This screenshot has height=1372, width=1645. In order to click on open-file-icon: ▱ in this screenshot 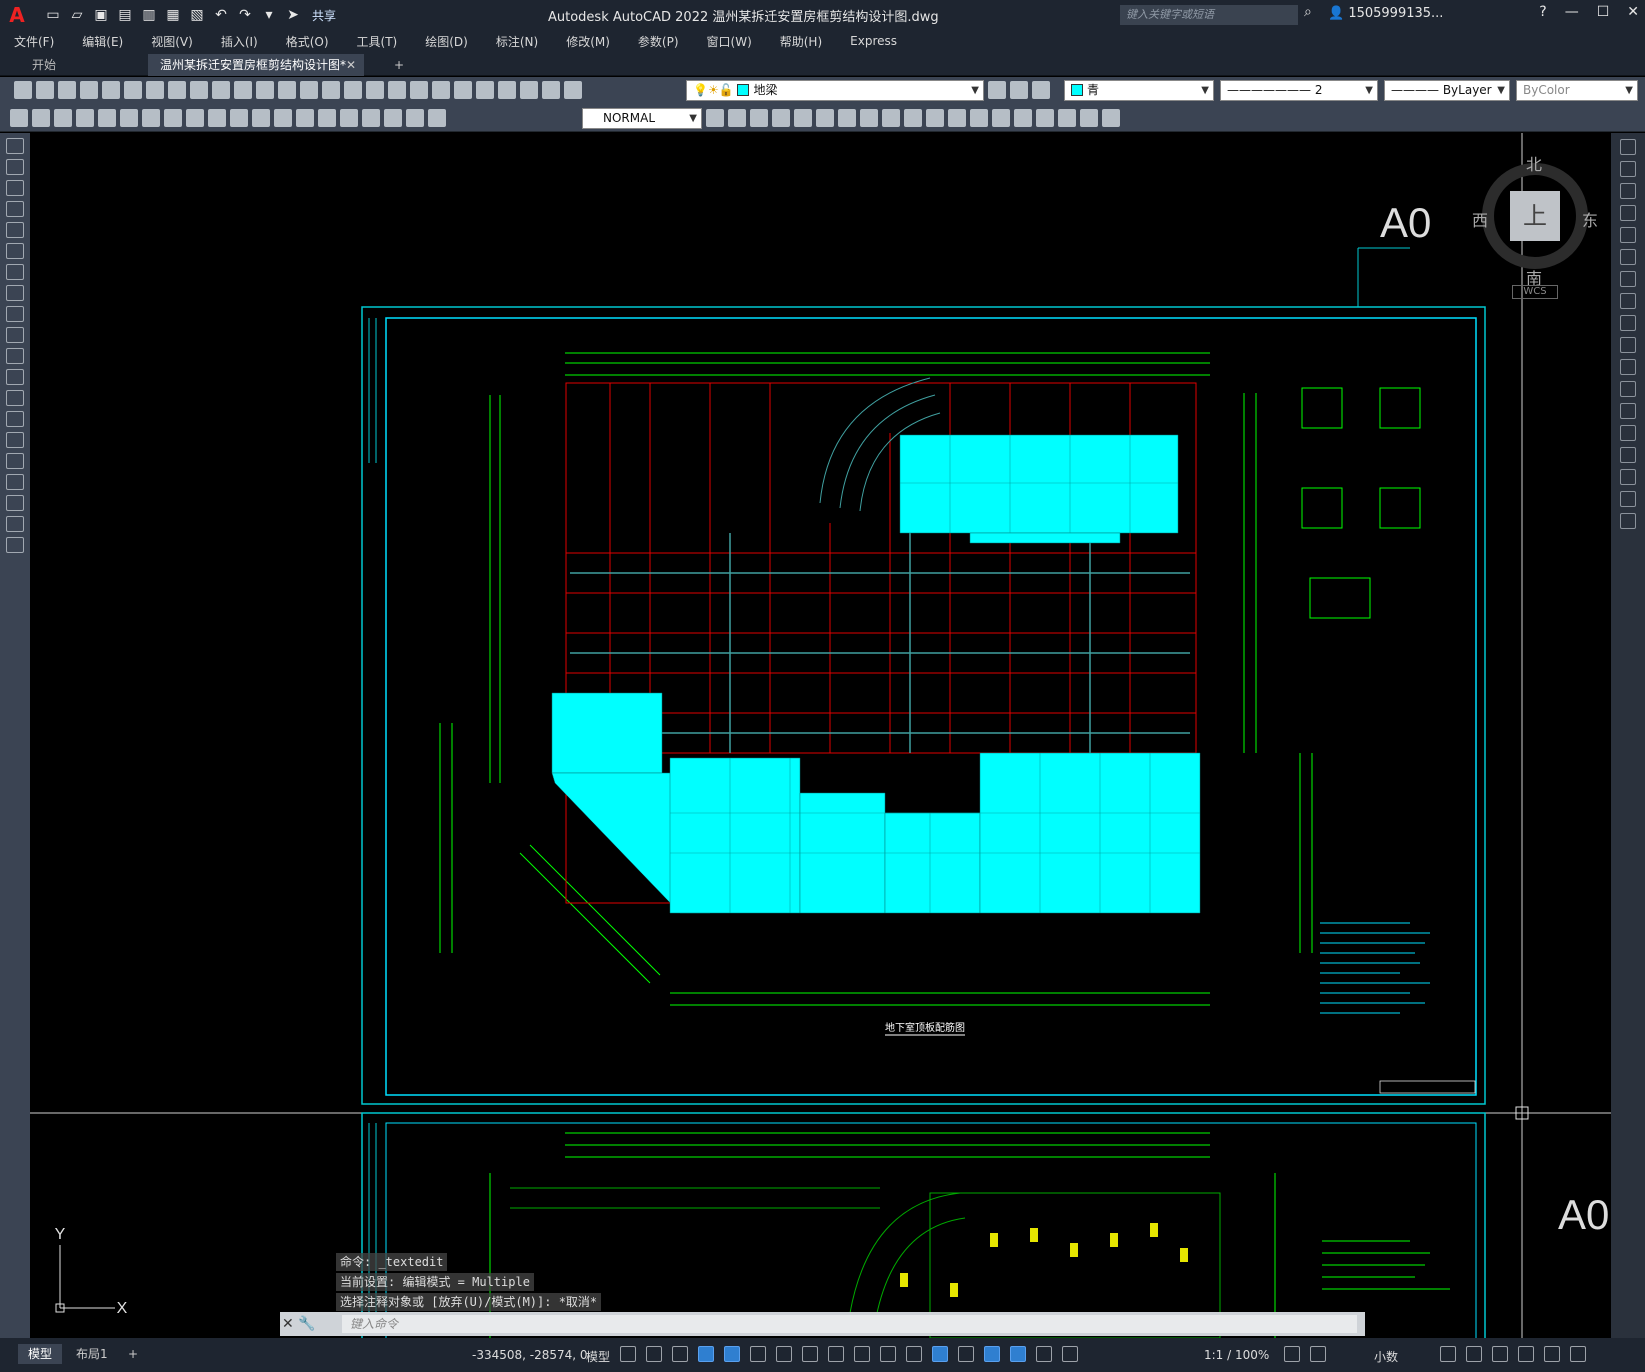, I will do `click(77, 15)`.